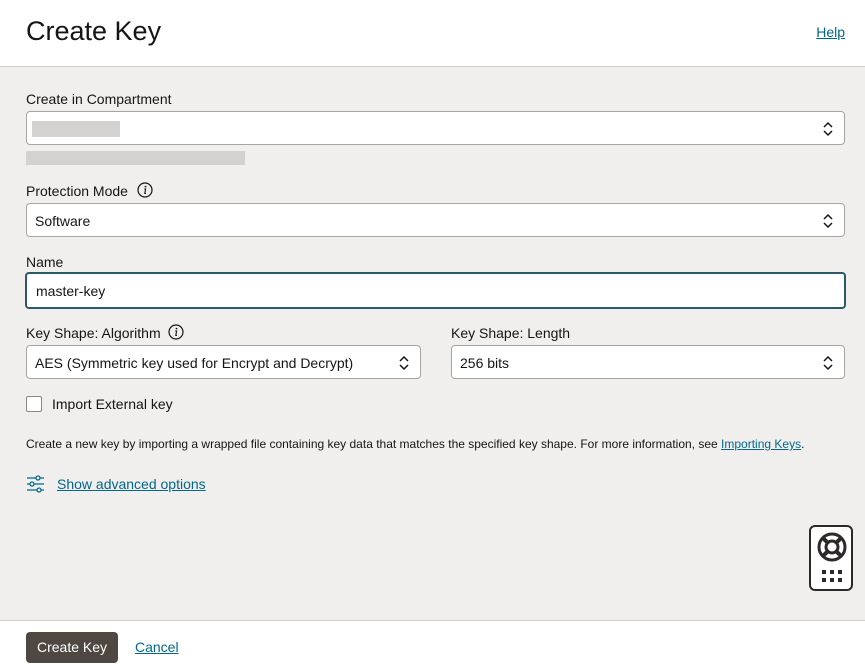  I want to click on show-advanced-options: Show advanced options, so click(116, 484).